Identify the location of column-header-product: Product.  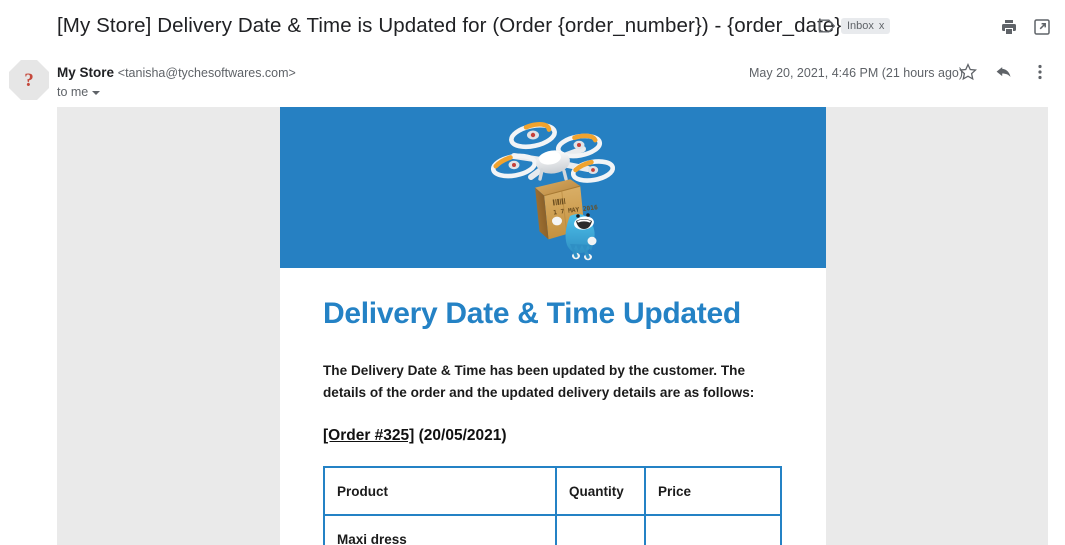
(440, 491).